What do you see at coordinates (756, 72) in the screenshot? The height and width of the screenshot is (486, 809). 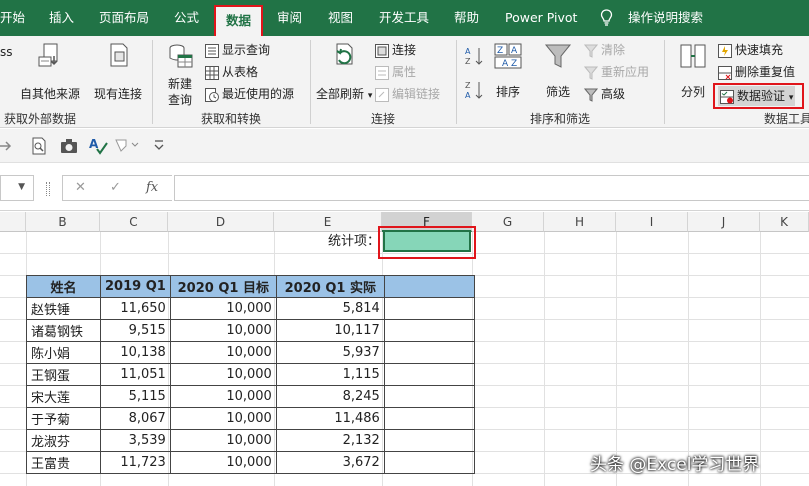 I see `remove-duplicates-button: 删除重复值` at bounding box center [756, 72].